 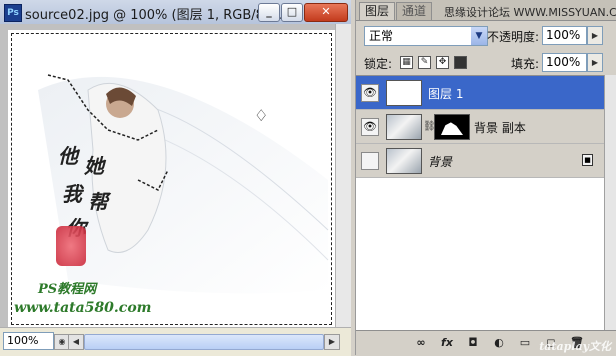 What do you see at coordinates (378, 64) in the screenshot?
I see `lock-label: 锁定:` at bounding box center [378, 64].